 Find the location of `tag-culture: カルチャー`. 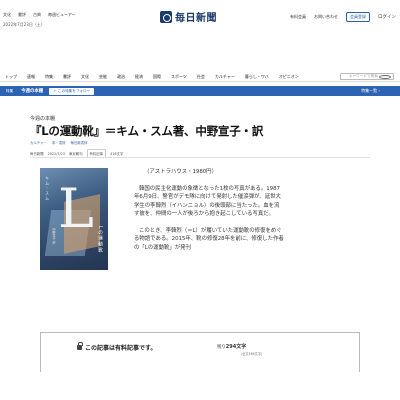

tag-culture: カルチャー is located at coordinates (38, 142).